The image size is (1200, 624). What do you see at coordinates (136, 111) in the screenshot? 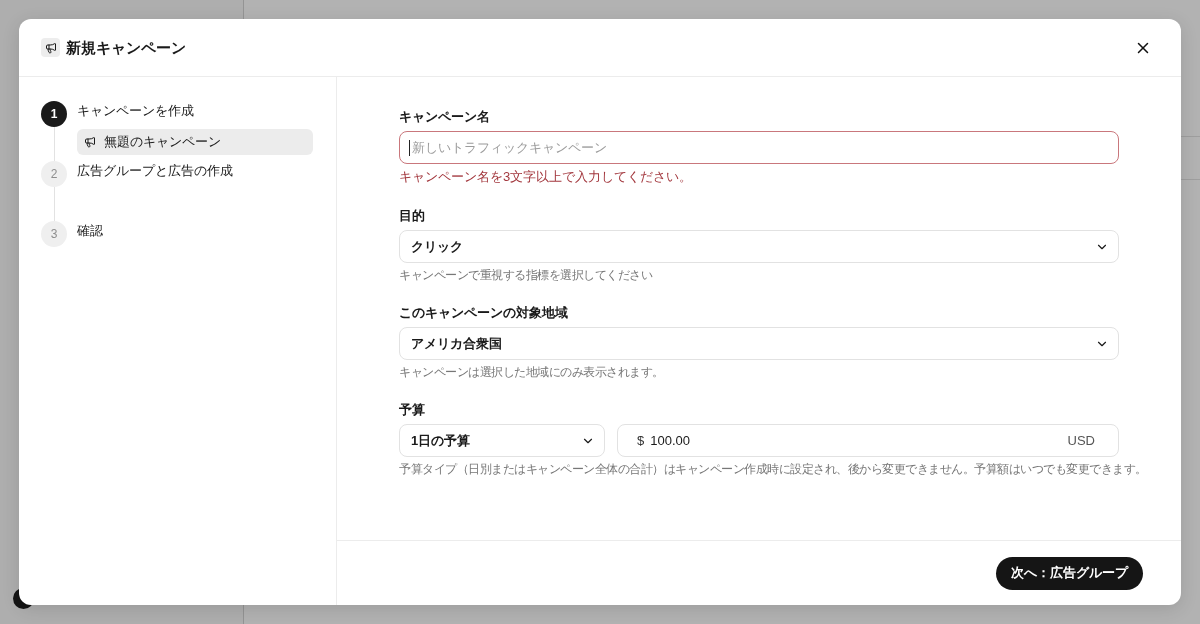
I see `step-label: キャンペーンを作成` at bounding box center [136, 111].